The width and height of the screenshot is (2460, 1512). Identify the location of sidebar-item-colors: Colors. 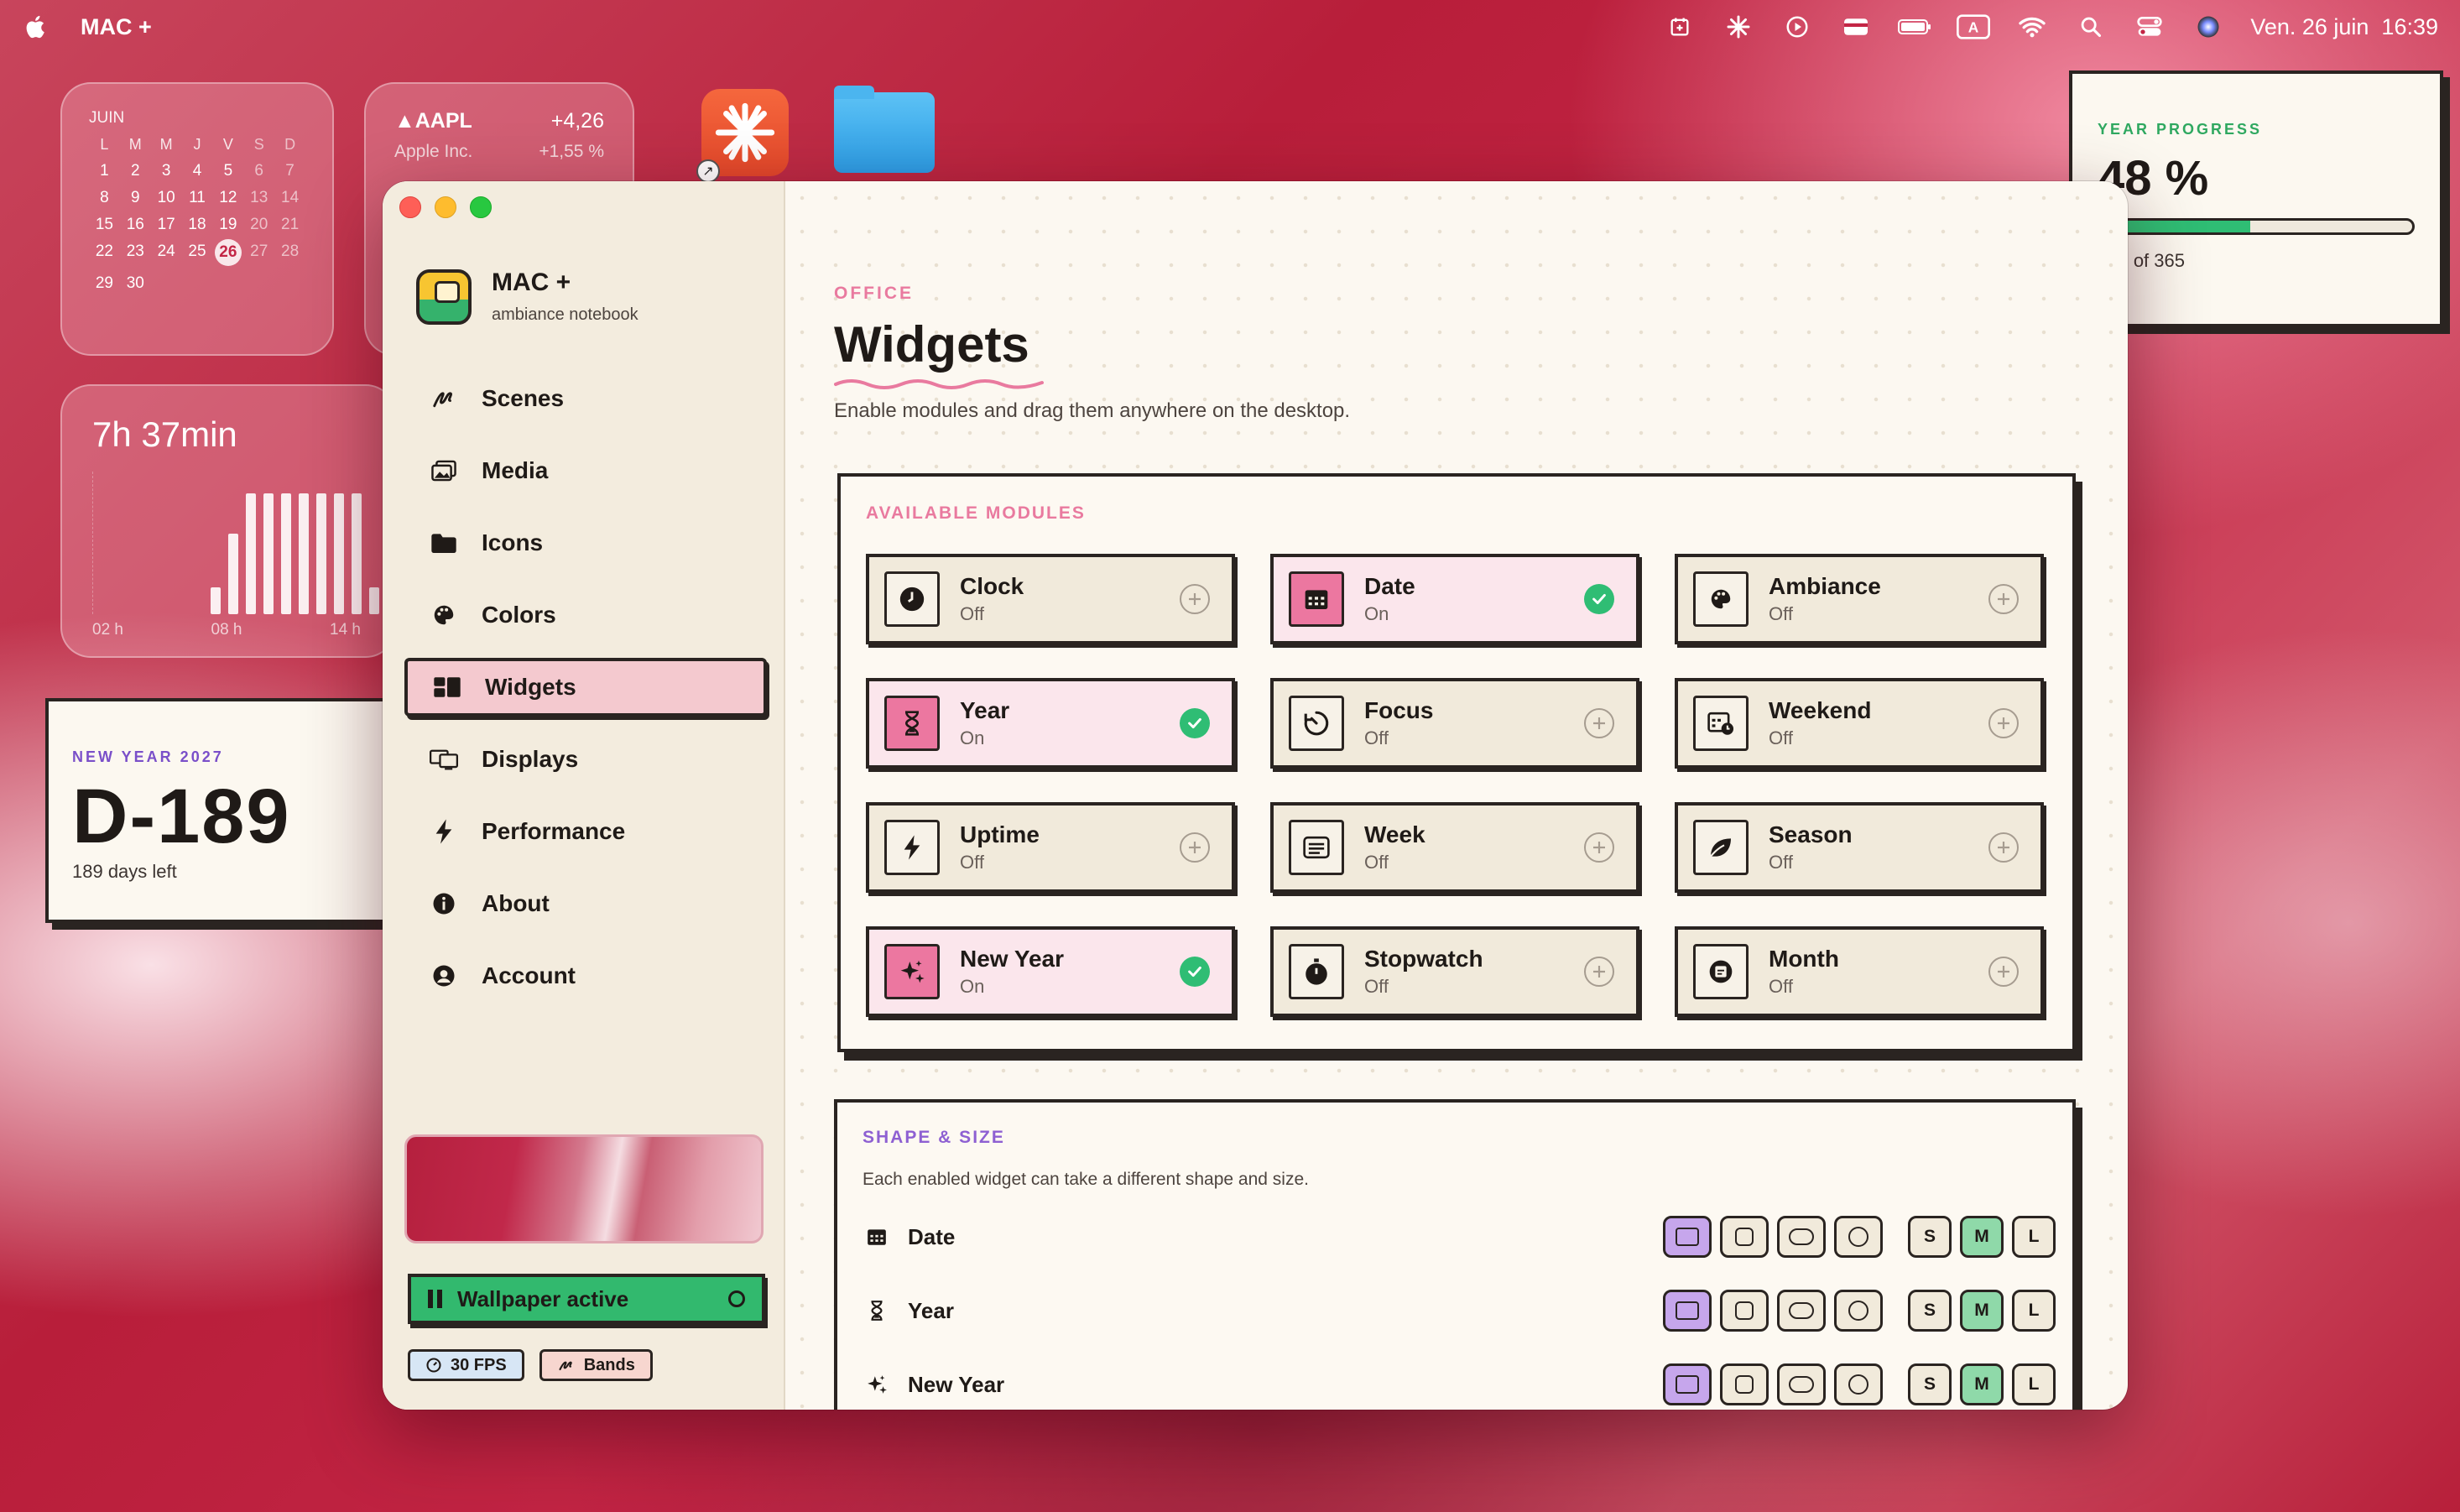
(585, 615).